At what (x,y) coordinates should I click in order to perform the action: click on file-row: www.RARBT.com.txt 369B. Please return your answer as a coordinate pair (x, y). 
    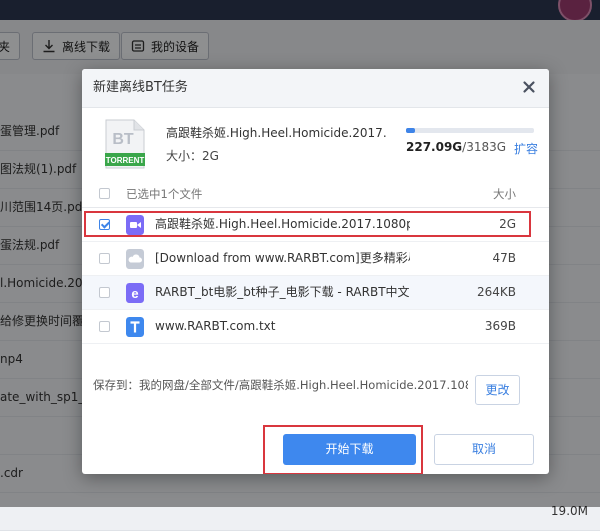
    Looking at the image, I should click on (315, 327).